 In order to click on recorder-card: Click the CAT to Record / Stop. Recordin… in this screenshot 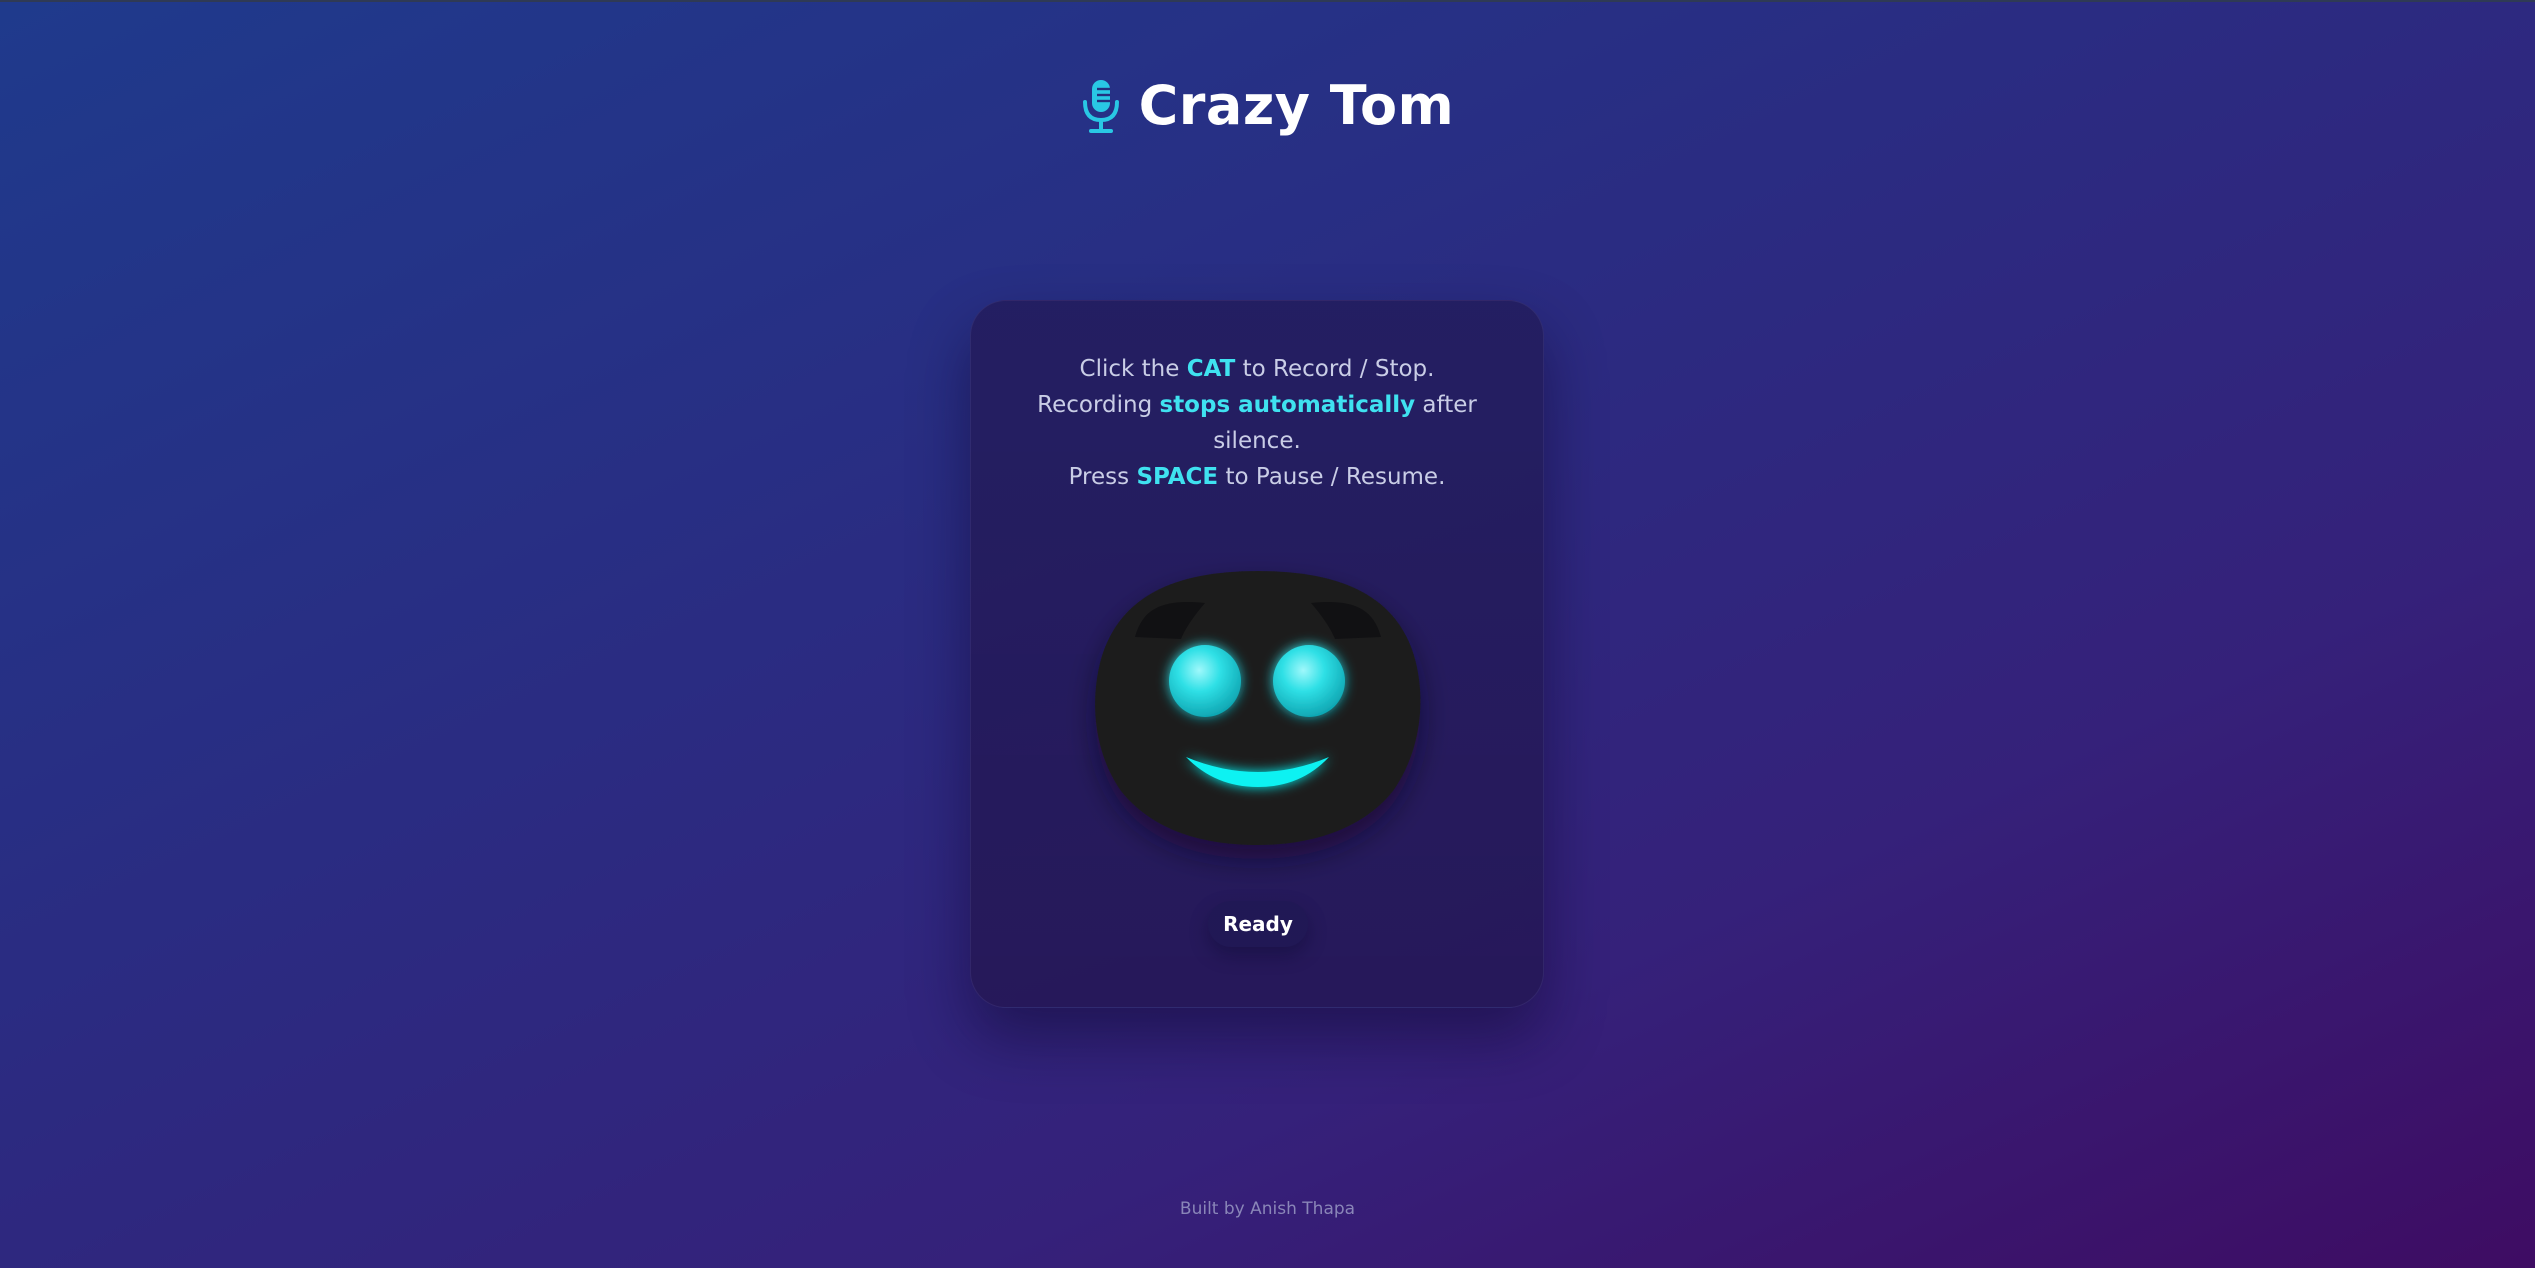, I will do `click(1257, 654)`.